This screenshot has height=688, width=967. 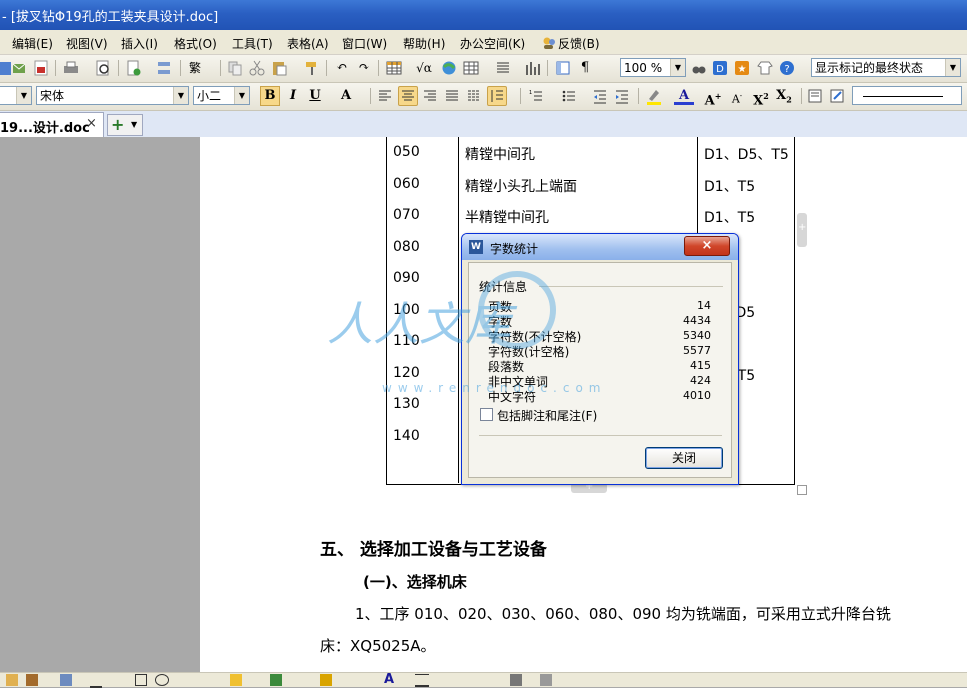 I want to click on 3d-icon, so click(x=546, y=680).